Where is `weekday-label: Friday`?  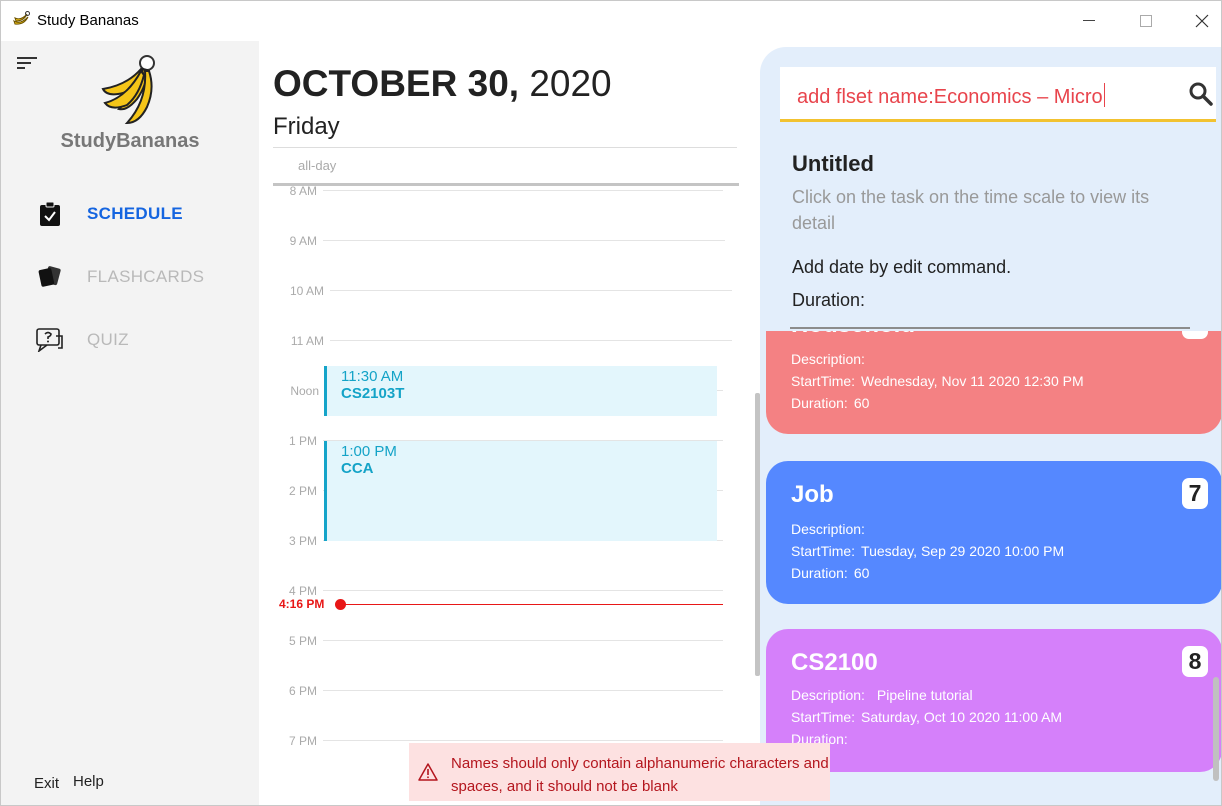 weekday-label: Friday is located at coordinates (306, 126).